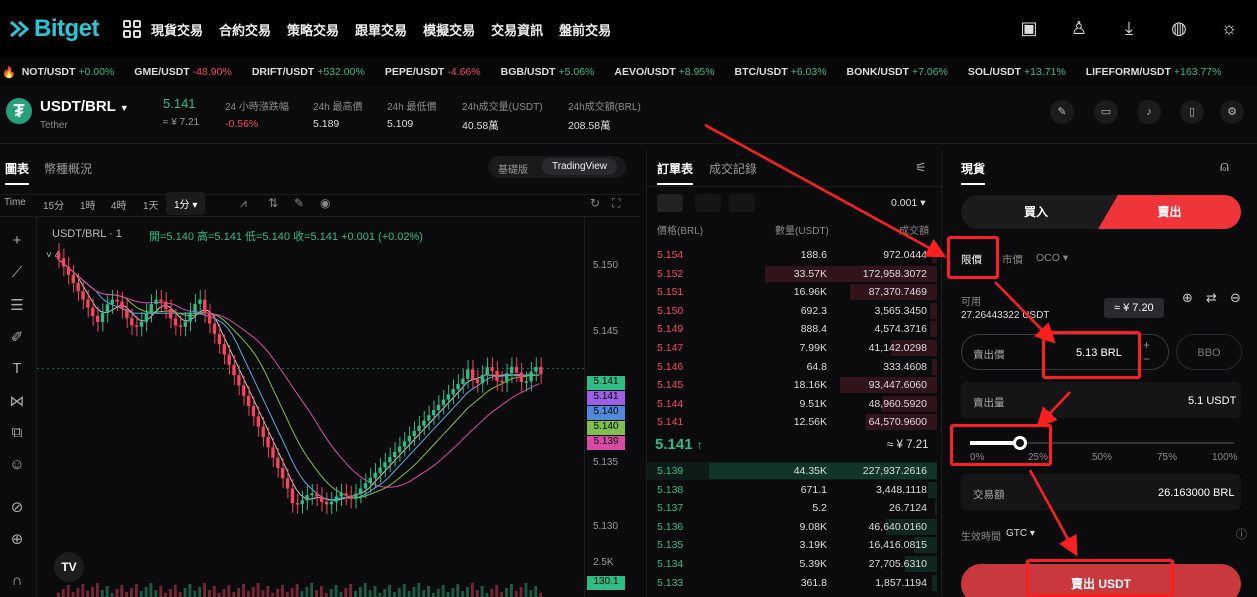 This screenshot has width=1257, height=597. What do you see at coordinates (792, 292) in the screenshot?
I see `ask-row: 5.151 16.96K 87,370.7469` at bounding box center [792, 292].